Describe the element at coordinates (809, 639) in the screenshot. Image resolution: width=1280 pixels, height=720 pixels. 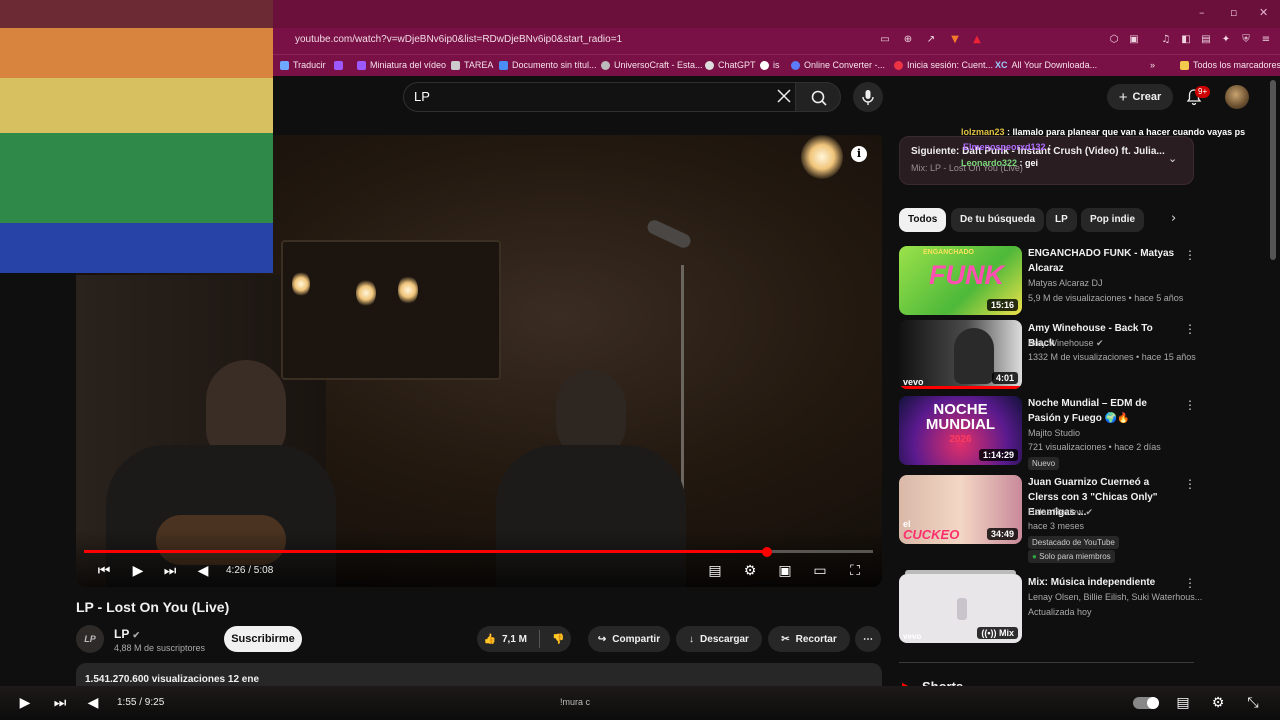
I see `clip-button: ✂ Recortar` at that location.